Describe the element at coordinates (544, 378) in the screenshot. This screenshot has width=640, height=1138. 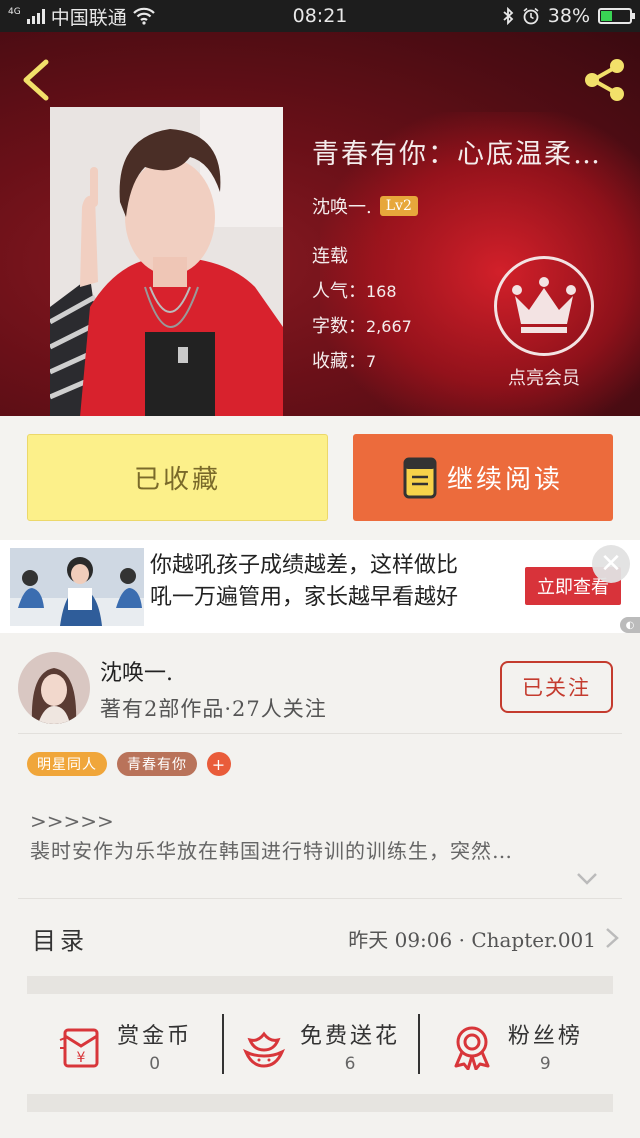
I see `vip-label: 点亮会员` at that location.